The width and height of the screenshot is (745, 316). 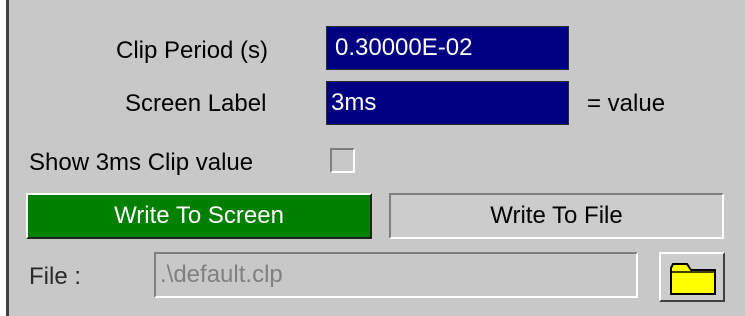 I want to click on show-clip-checkbox, so click(x=342, y=160).